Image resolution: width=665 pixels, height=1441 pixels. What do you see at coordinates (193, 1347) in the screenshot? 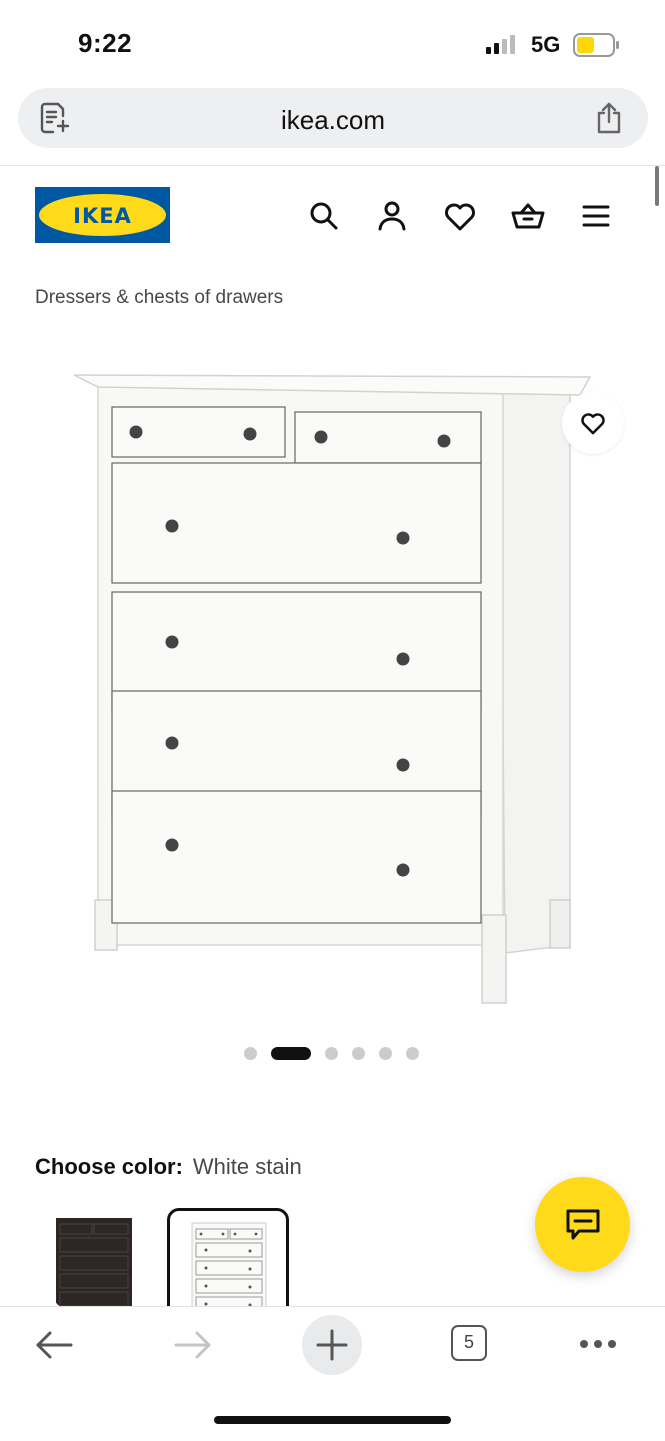
I see `forward-arrow-icon` at bounding box center [193, 1347].